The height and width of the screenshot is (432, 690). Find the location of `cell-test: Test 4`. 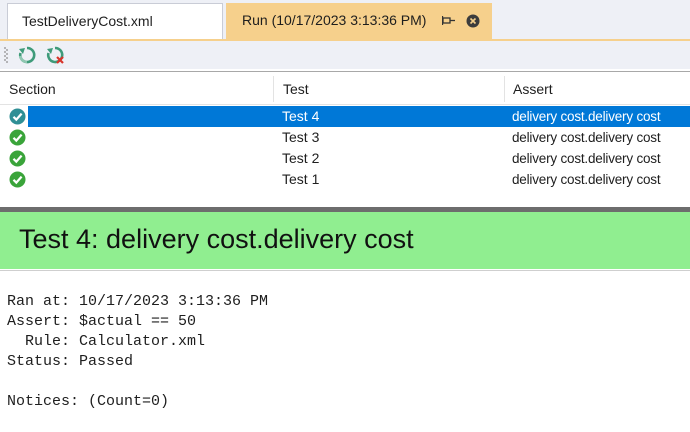

cell-test: Test 4 is located at coordinates (301, 116).